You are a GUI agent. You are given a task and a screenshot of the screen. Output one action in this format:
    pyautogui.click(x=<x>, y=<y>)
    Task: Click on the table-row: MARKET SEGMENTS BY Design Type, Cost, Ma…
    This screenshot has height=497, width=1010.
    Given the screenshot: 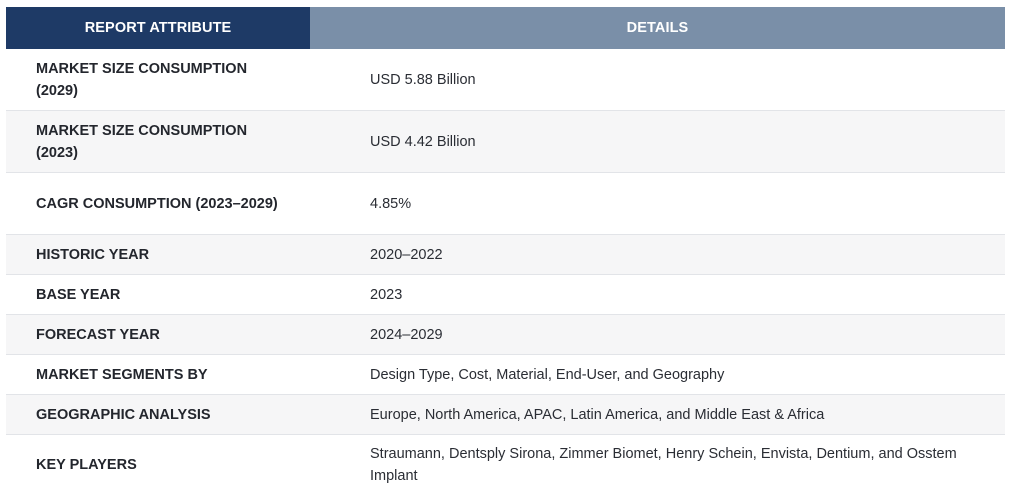 What is the action you would take?
    pyautogui.click(x=505, y=374)
    